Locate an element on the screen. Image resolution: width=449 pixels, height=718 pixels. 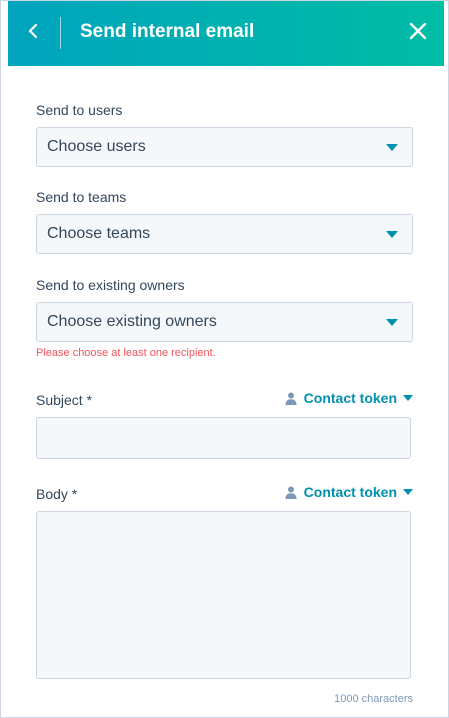
subject-input is located at coordinates (223, 438).